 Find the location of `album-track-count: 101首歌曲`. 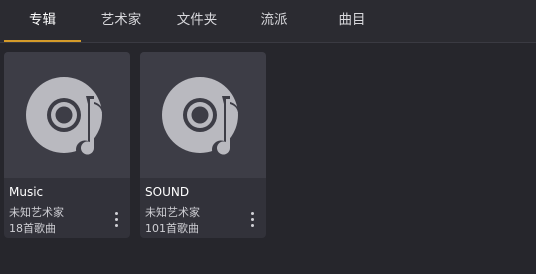

album-track-count: 101首歌曲 is located at coordinates (172, 228).